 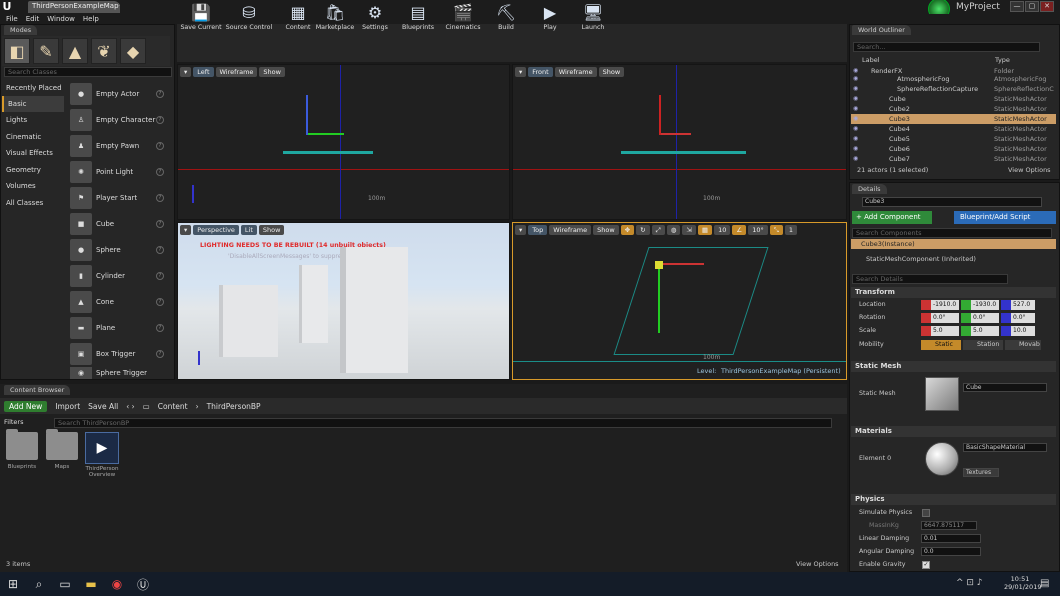 What do you see at coordinates (33, 88) in the screenshot?
I see `category-recently-placed: Recently Placed` at bounding box center [33, 88].